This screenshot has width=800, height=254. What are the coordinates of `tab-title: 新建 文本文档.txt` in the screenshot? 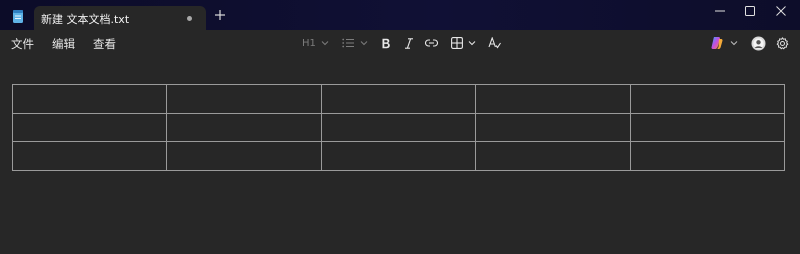 It's located at (85, 19).